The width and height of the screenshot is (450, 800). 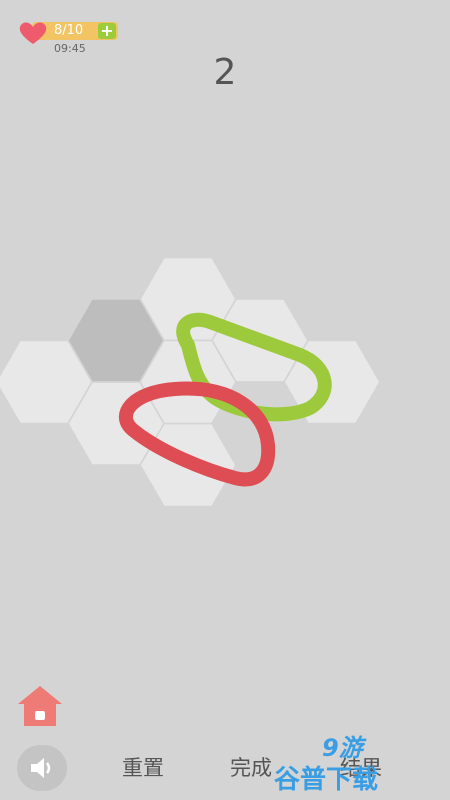 I want to click on finish-button: 完成, so click(x=251, y=767).